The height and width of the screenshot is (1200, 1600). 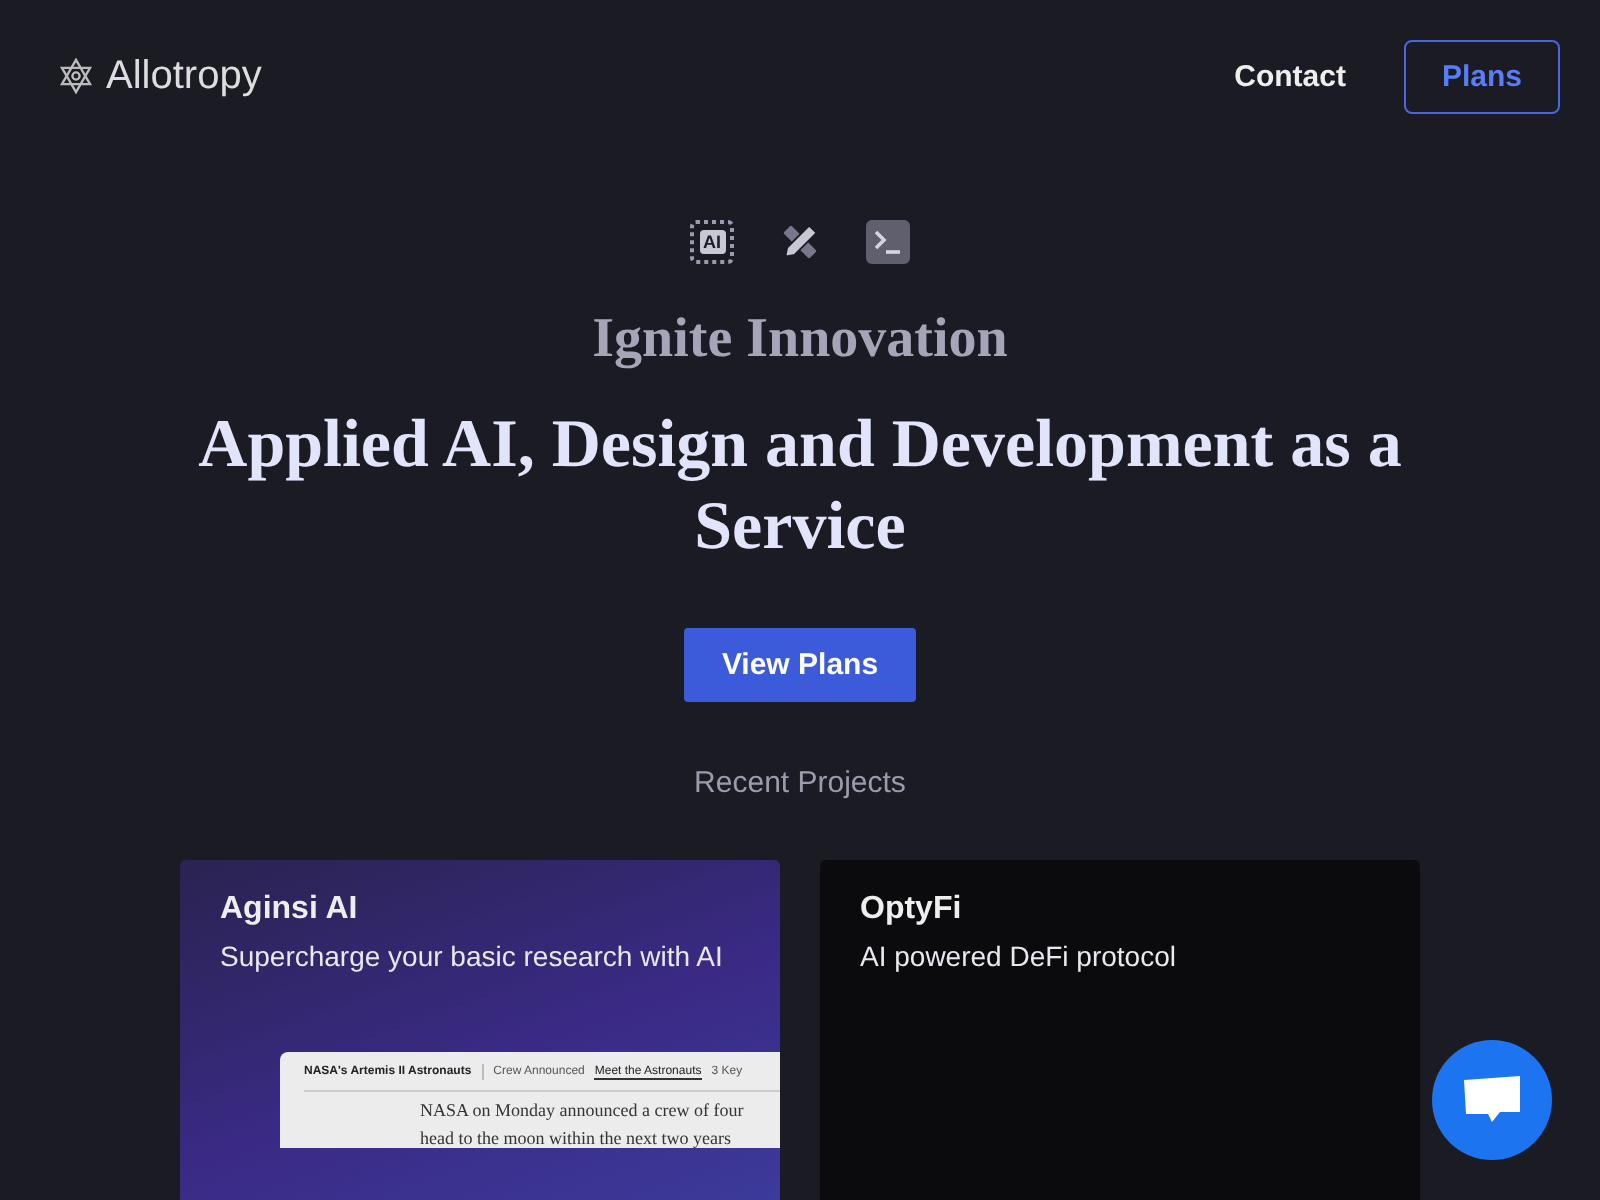 What do you see at coordinates (800, 487) in the screenshot?
I see `hero-title: Applied AI, Design and Development as a Service` at bounding box center [800, 487].